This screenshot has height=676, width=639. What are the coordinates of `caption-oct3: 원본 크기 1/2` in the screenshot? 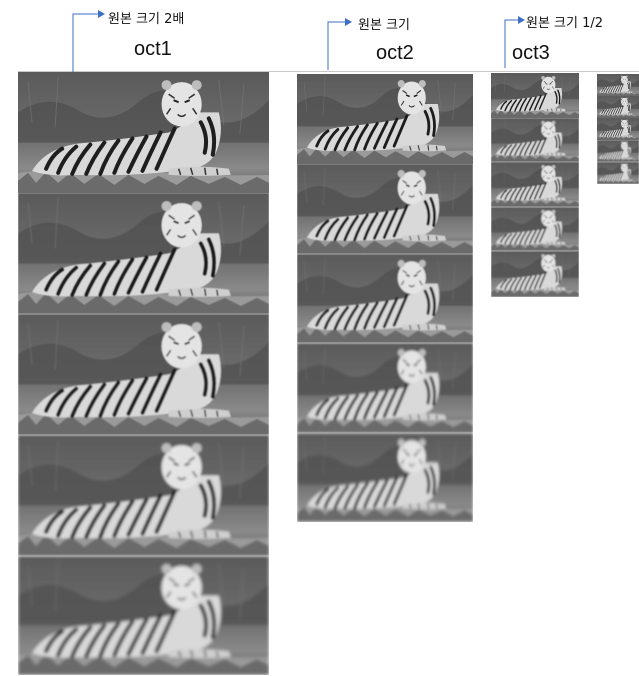 It's located at (565, 23).